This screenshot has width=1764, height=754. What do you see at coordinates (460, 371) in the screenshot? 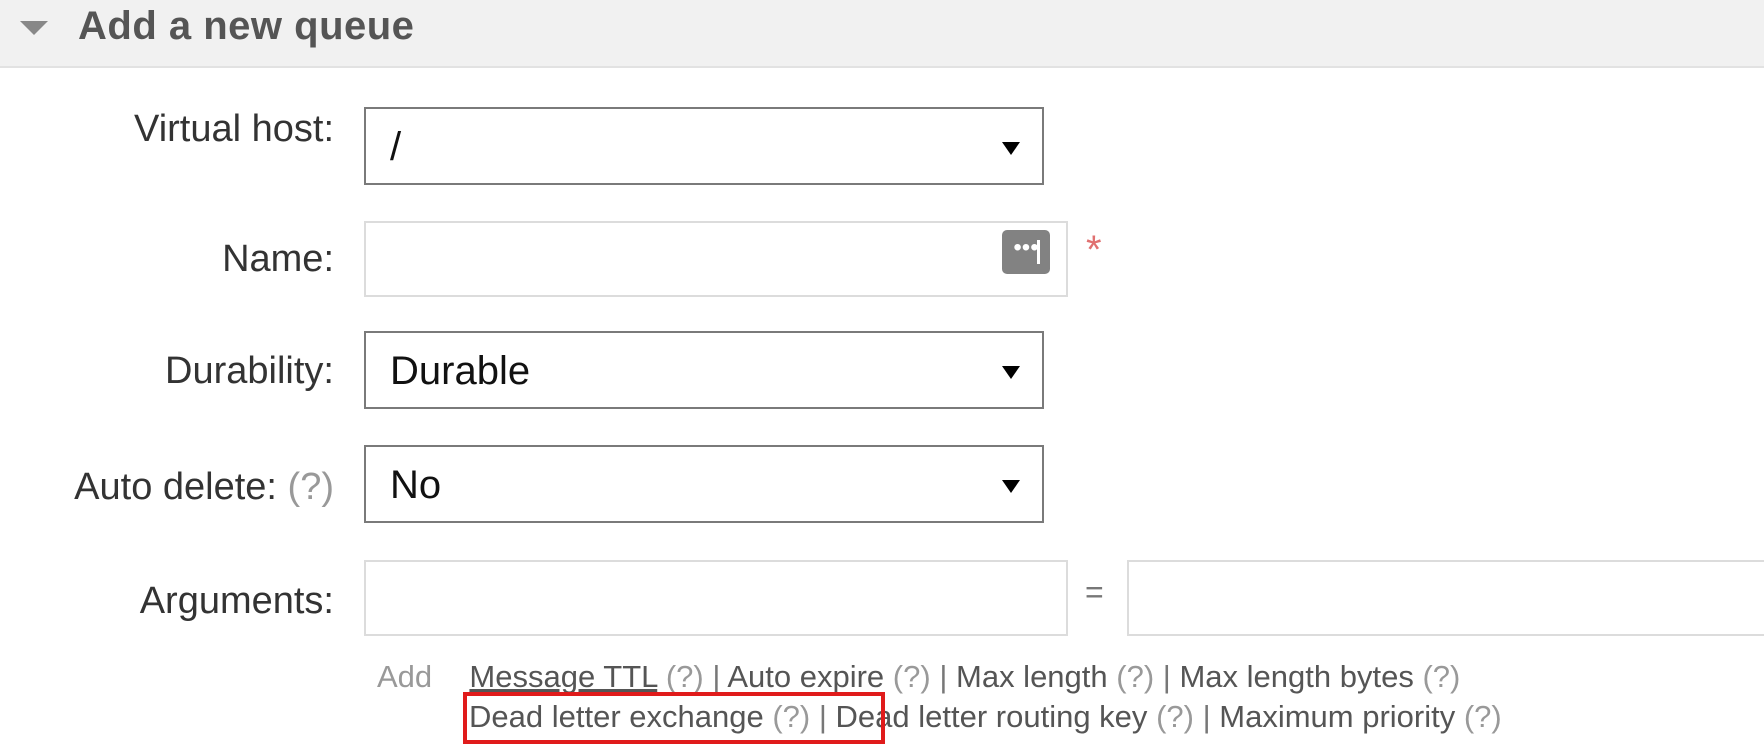
I see `durability-value: Durable` at bounding box center [460, 371].